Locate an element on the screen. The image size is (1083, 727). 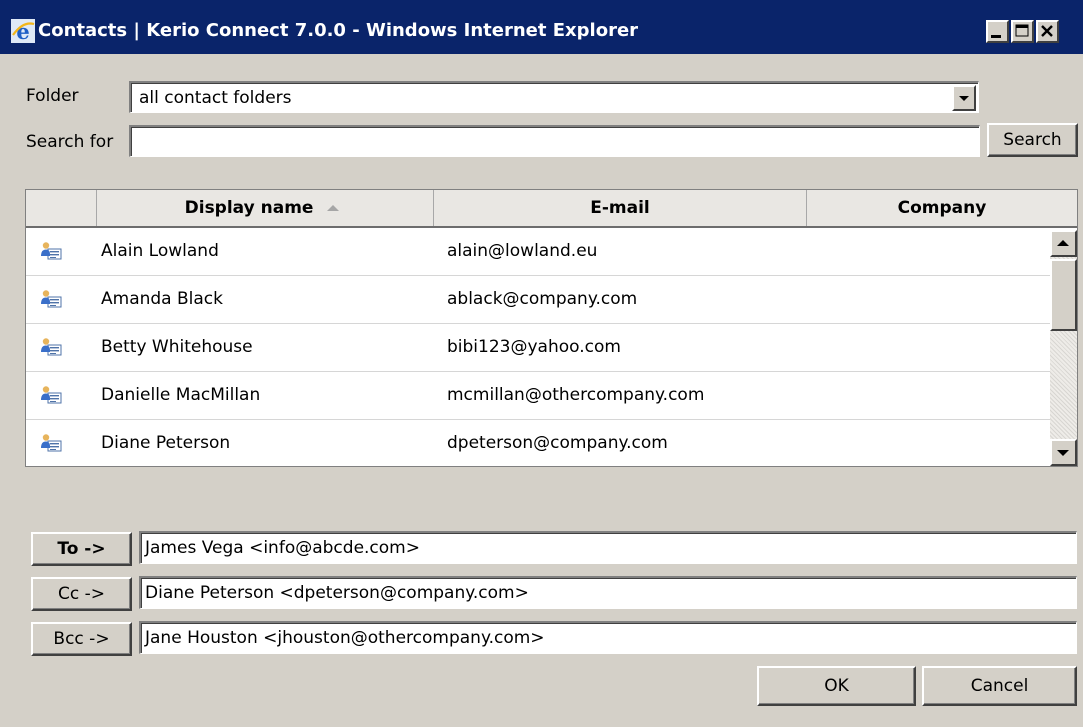
to-field-value: James Vega <info@abcde.com> is located at coordinates (282, 548).